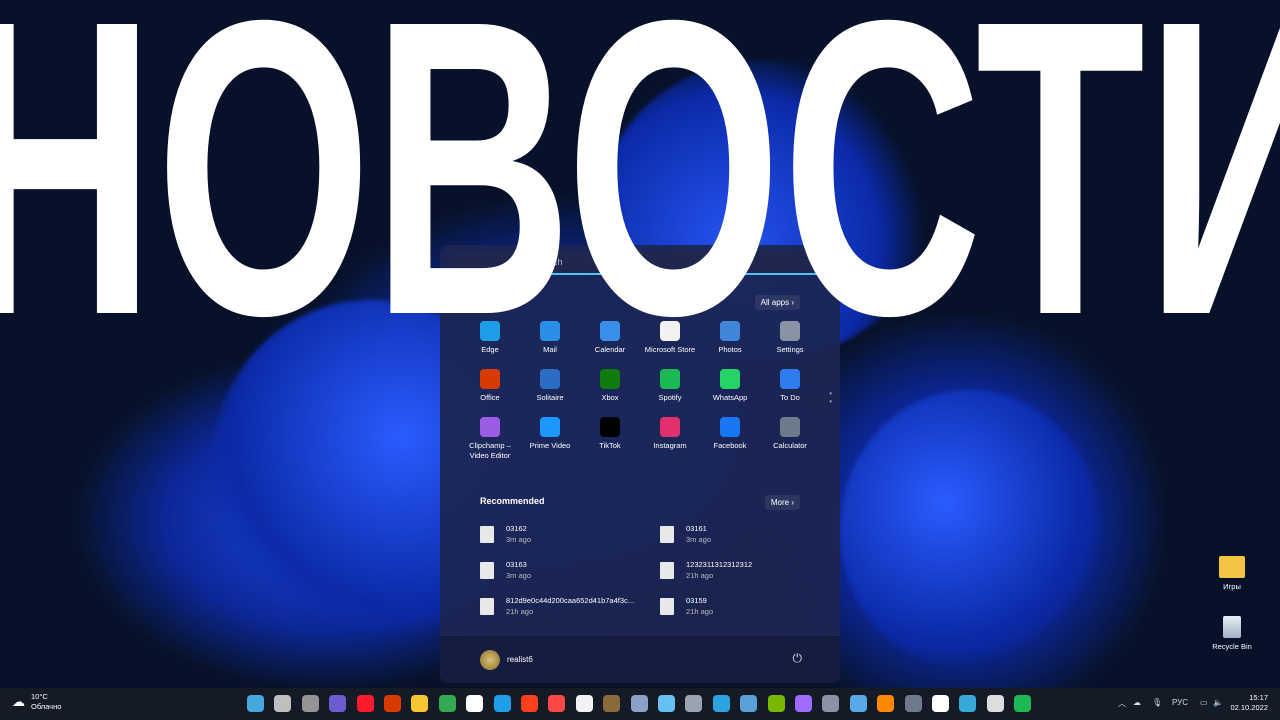 This screenshot has height=720, width=1280. What do you see at coordinates (640, 659) in the screenshot?
I see `start-footer: realist6 ⏻` at bounding box center [640, 659].